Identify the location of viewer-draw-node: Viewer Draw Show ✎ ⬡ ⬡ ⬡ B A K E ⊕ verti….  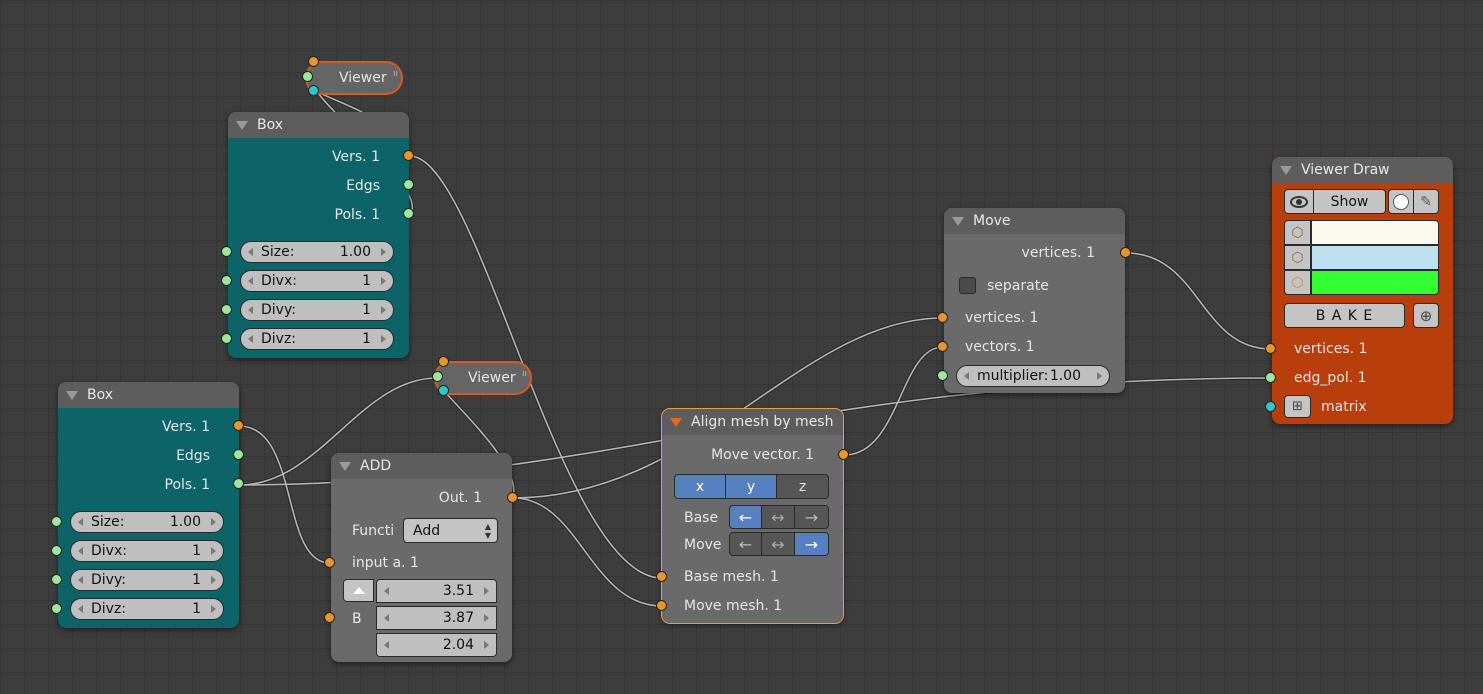
(1362, 290).